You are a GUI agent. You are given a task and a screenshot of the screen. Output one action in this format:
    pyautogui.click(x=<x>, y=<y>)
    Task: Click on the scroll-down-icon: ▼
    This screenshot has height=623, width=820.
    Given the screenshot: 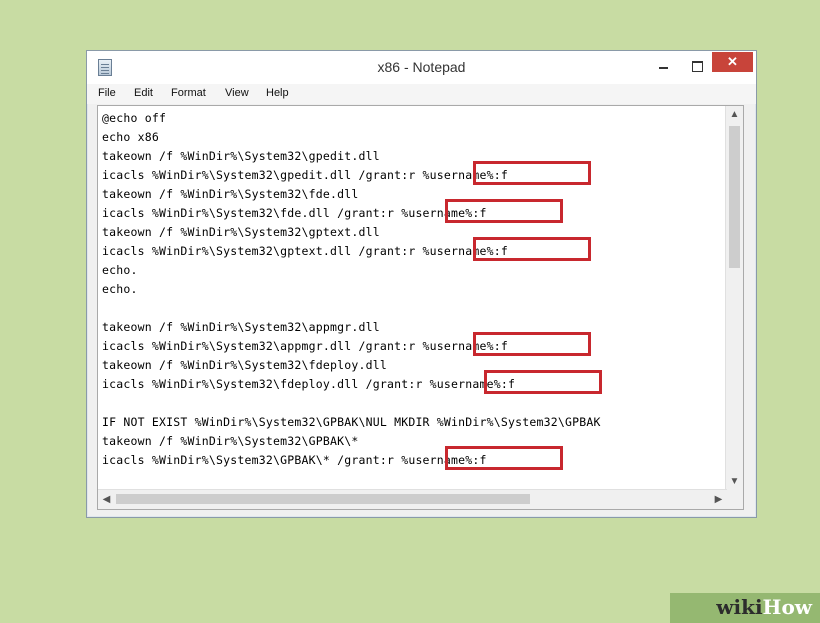 What is the action you would take?
    pyautogui.click(x=734, y=481)
    